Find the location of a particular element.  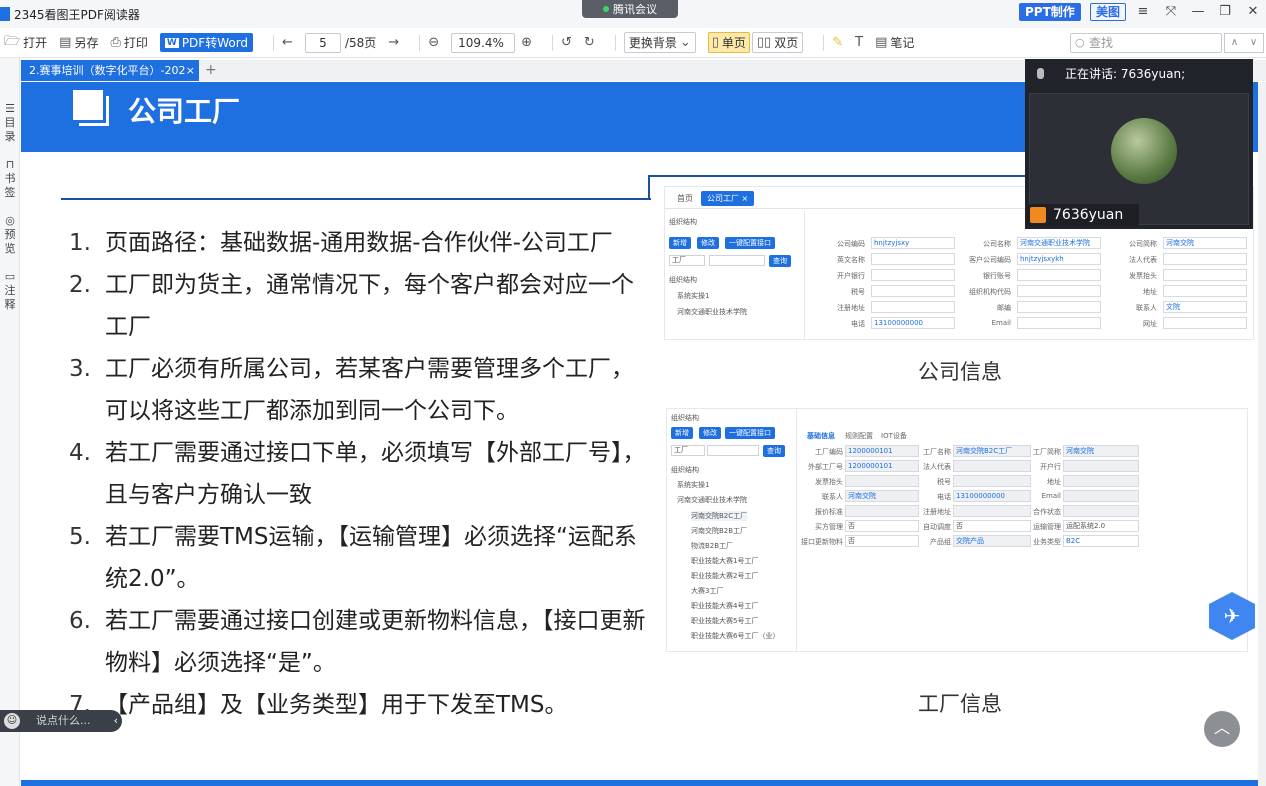

emoji-icon: ☺ is located at coordinates (12, 721).